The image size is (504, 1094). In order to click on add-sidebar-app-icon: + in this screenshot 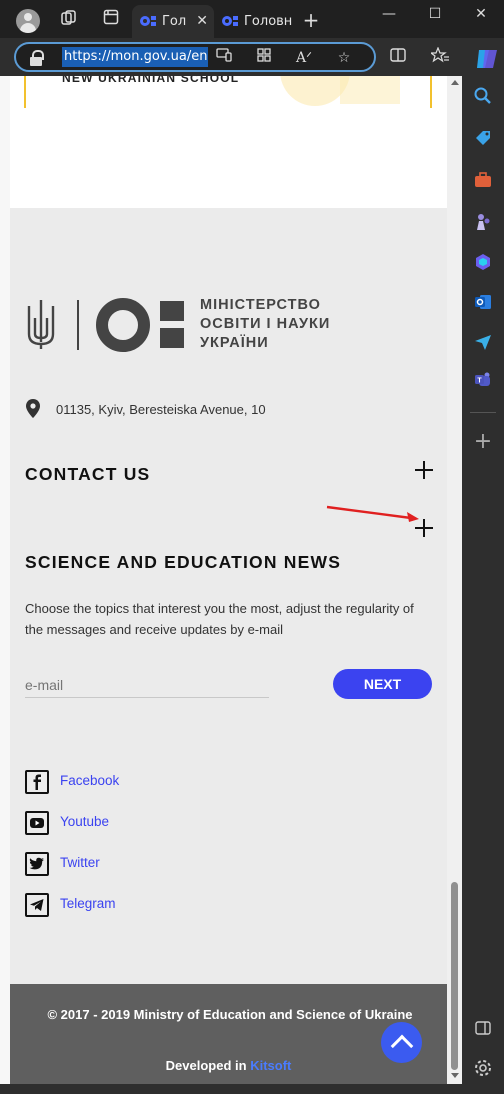, I will do `click(483, 442)`.